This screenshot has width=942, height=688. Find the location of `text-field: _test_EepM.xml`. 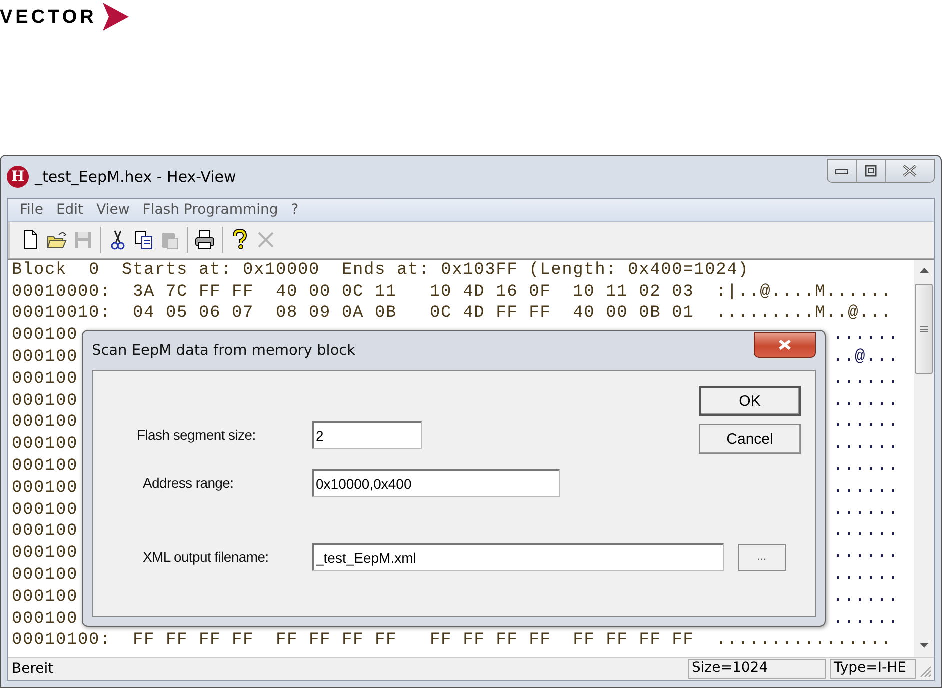

text-field: _test_EepM.xml is located at coordinates (518, 557).